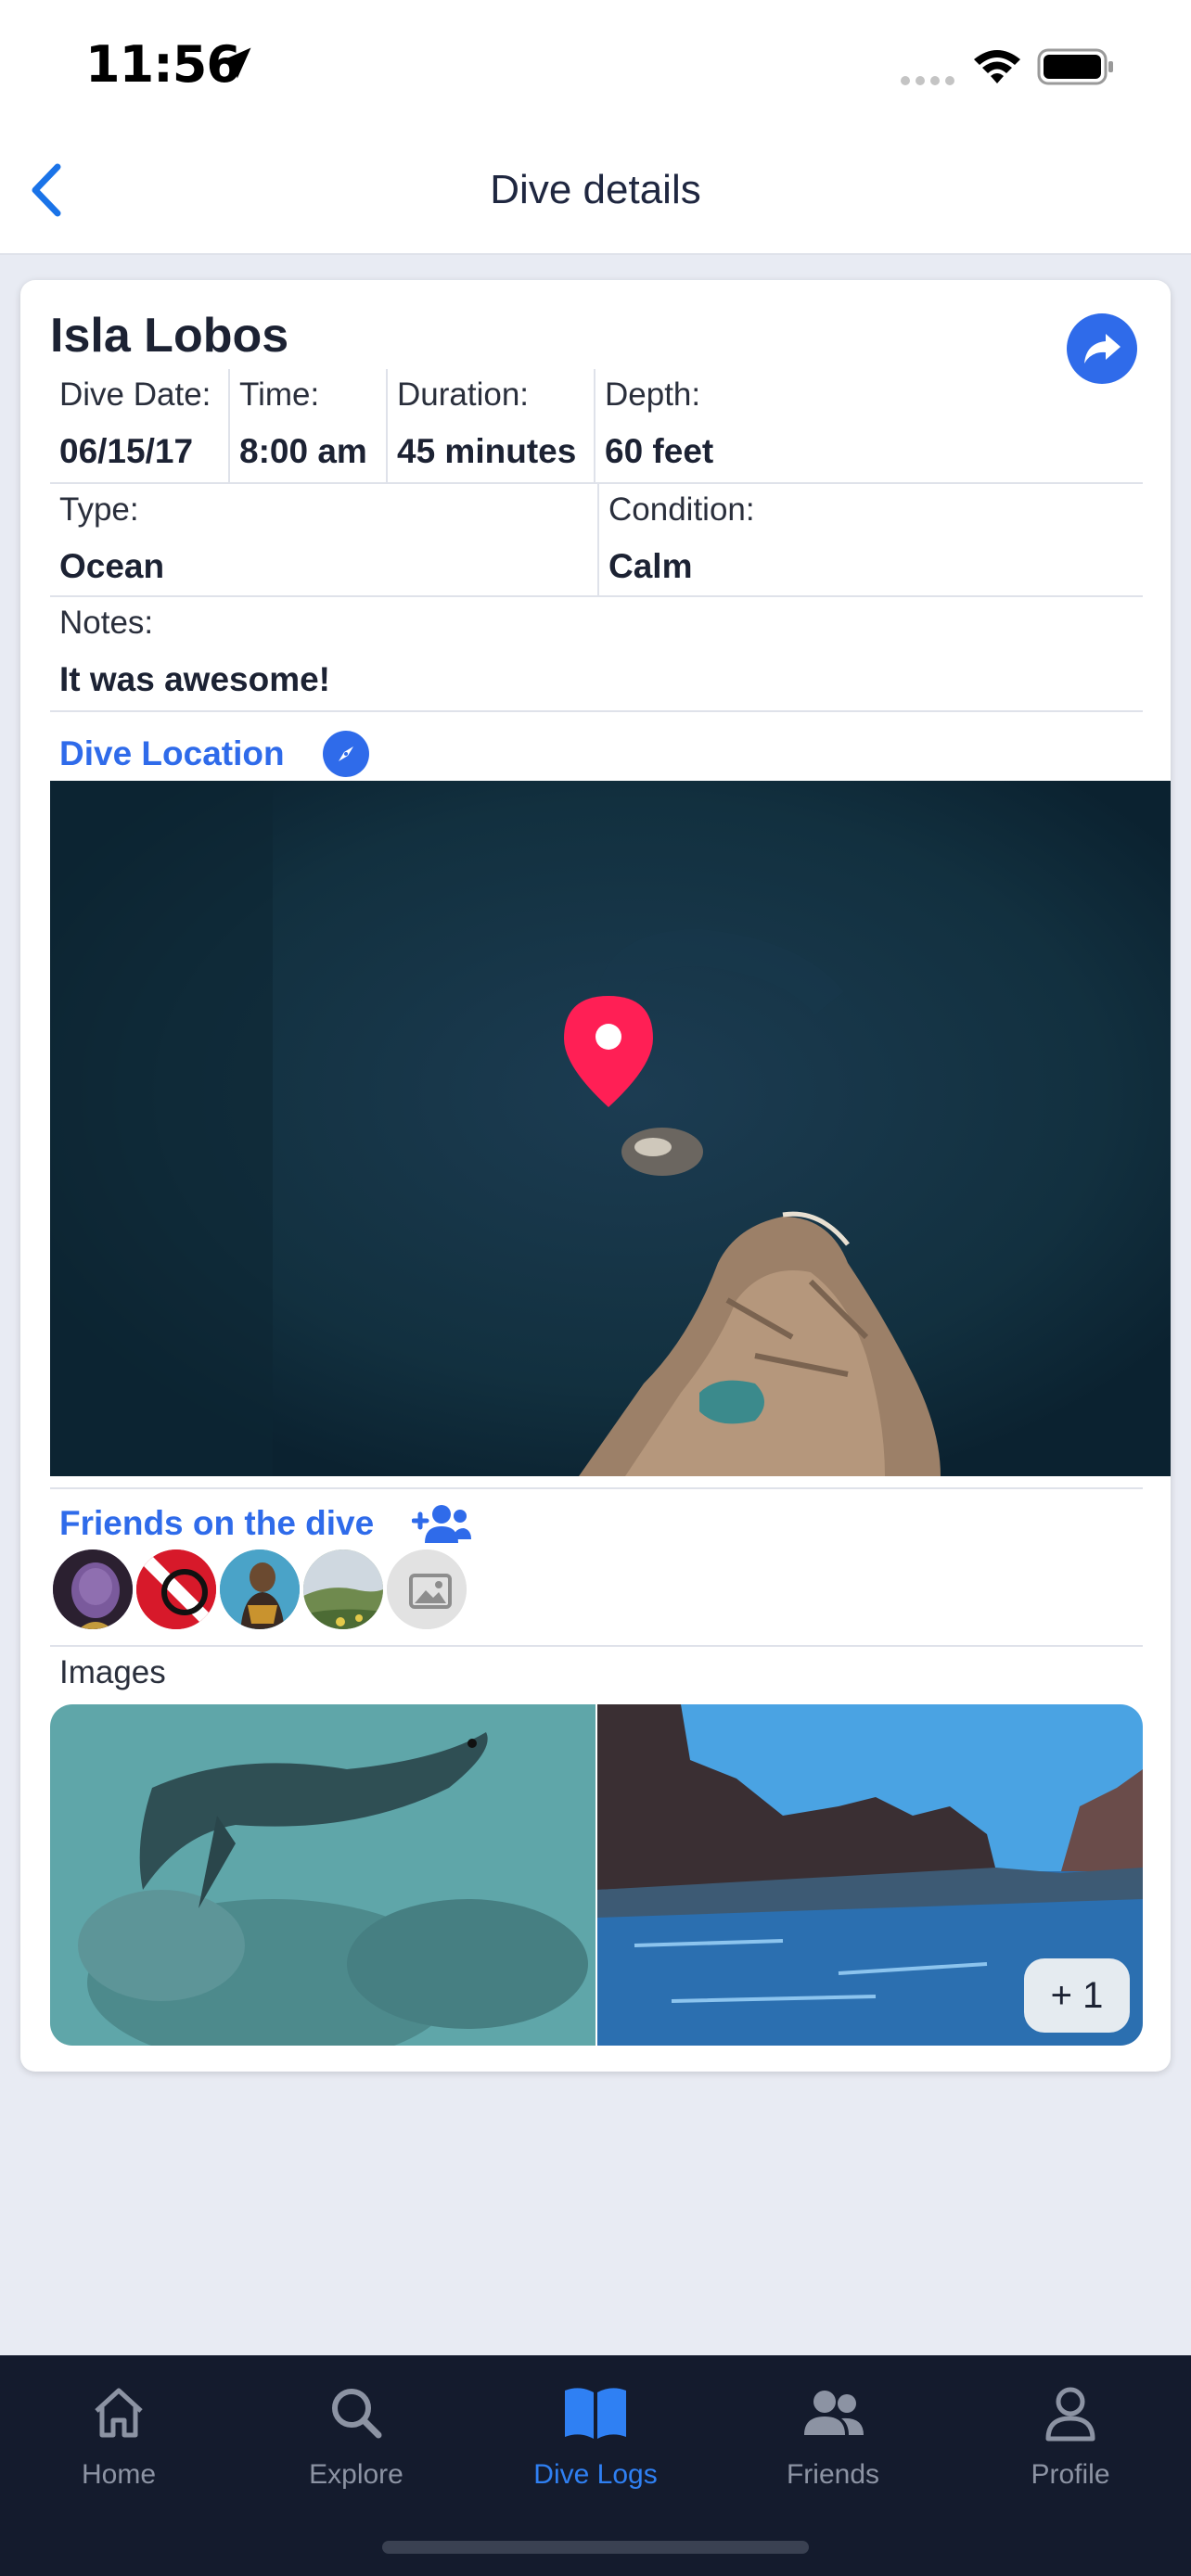  Describe the element at coordinates (870, 539) in the screenshot. I see `condition-cell: Condition: Calm` at that location.